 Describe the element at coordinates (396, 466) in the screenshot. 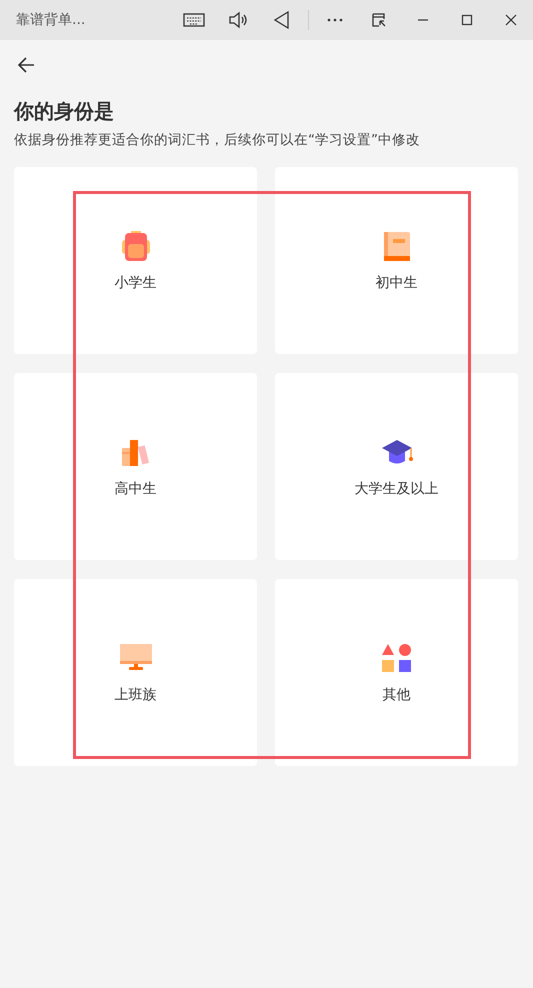

I see `identity-card: 大学生及以上` at that location.